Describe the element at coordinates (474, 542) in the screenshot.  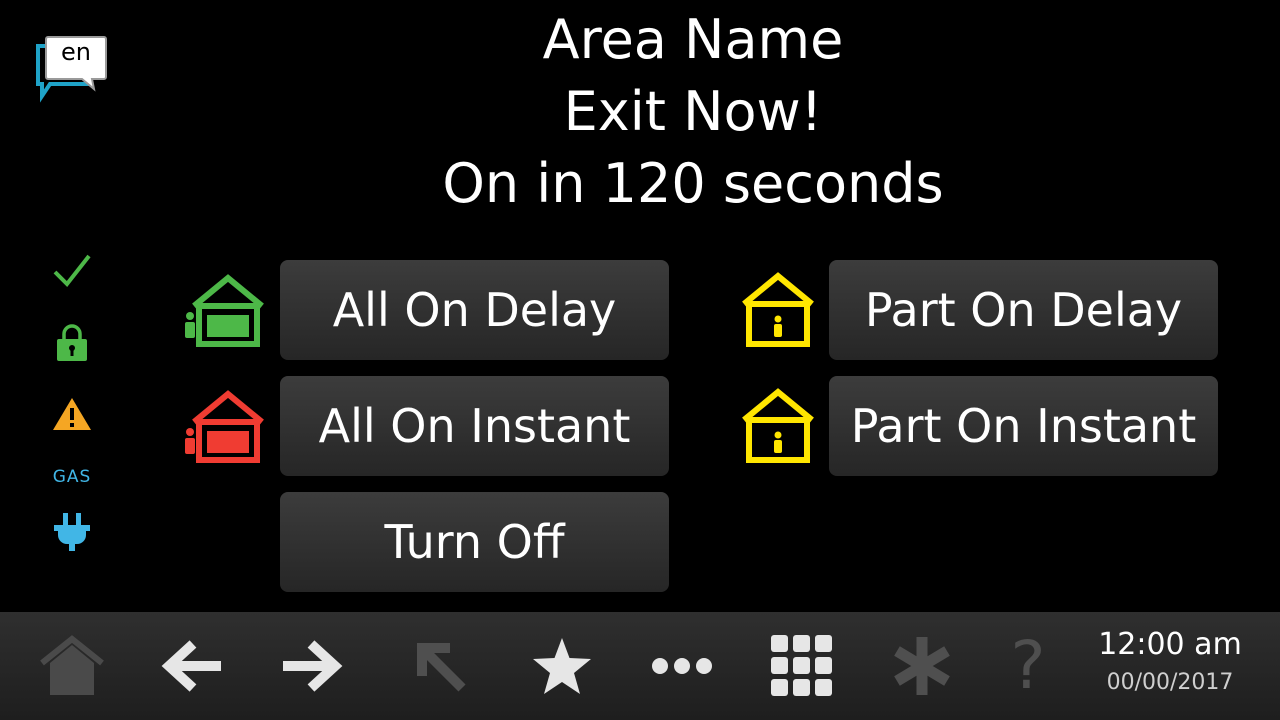
I see `turn-off-button: Turn Off` at that location.